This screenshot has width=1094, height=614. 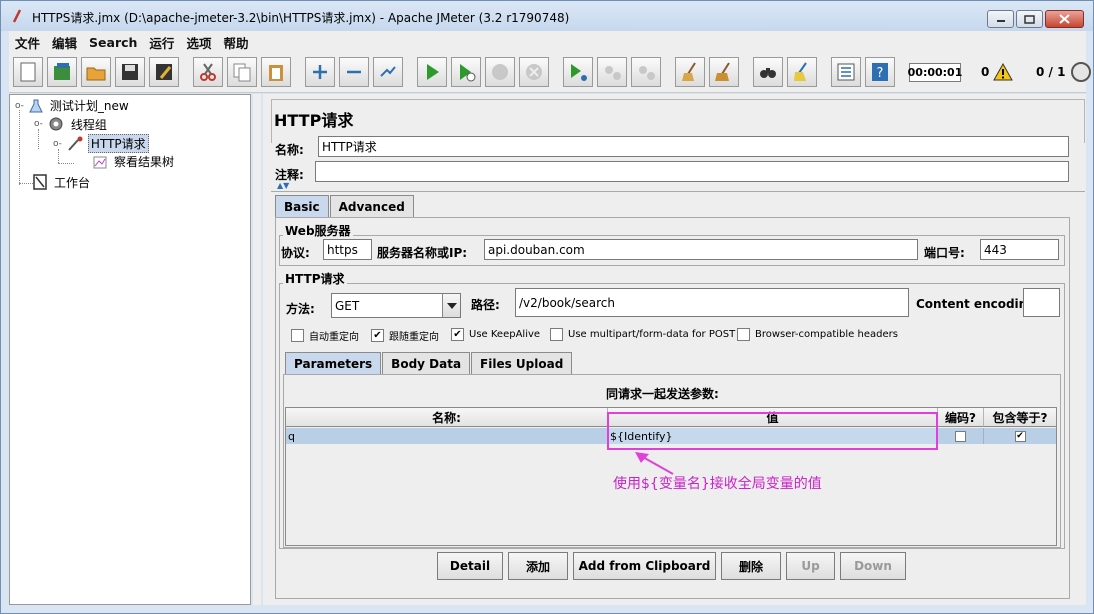 What do you see at coordinates (161, 42) in the screenshot?
I see `menu-run: 运行` at bounding box center [161, 42].